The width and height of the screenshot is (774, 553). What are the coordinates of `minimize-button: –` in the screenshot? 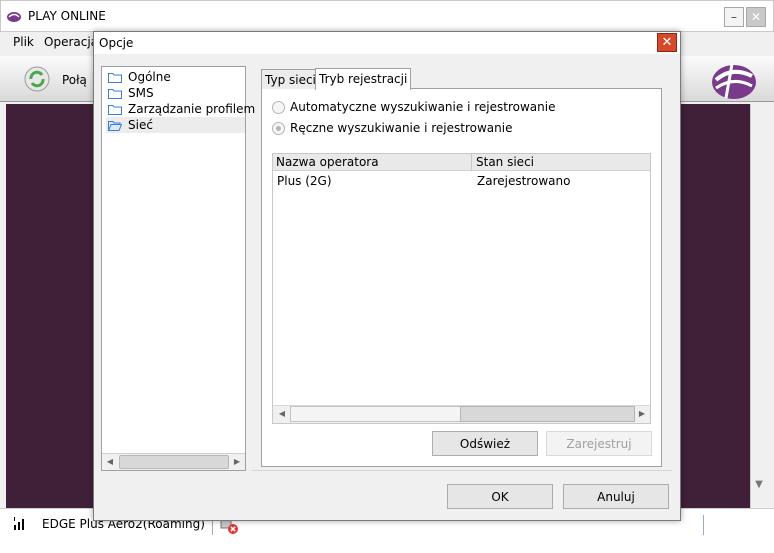 It's located at (734, 17).